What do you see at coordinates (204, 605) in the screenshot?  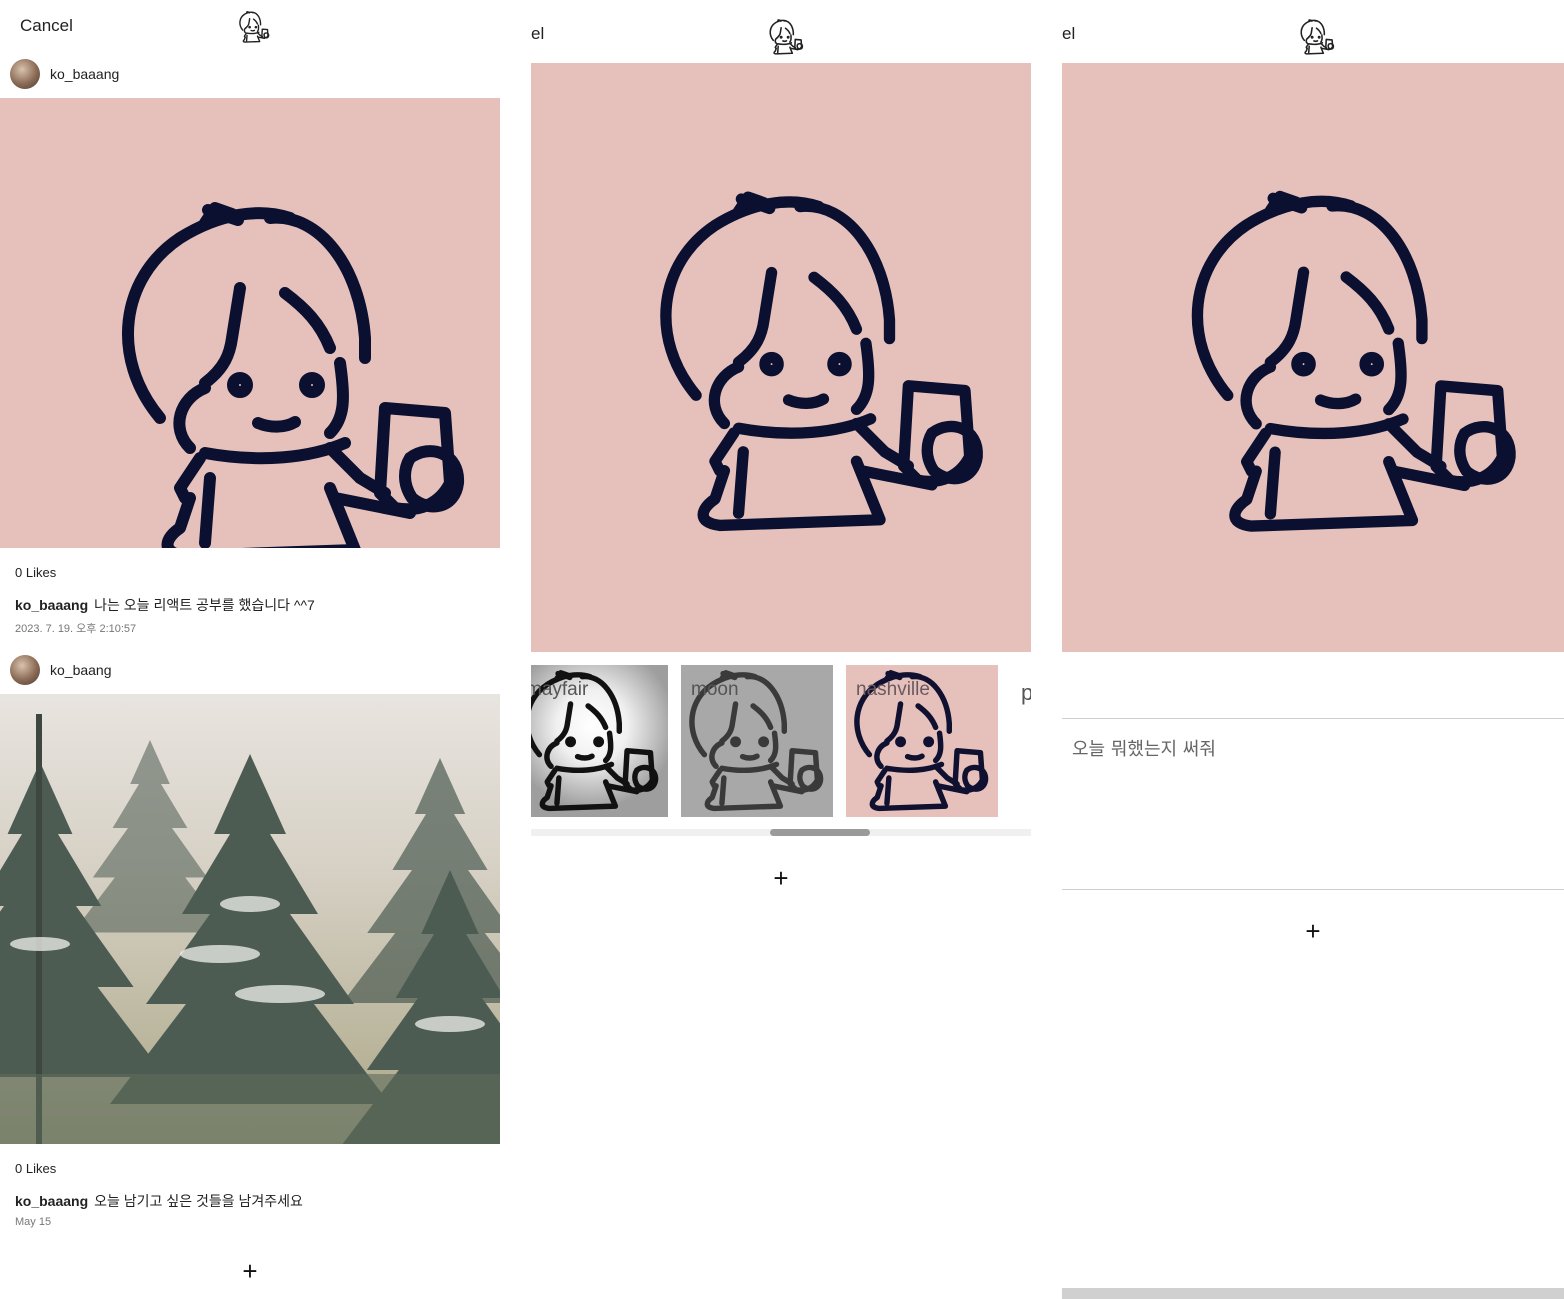 I see `caption-text: 나는 오늘 리액트 공부를 했습니다 ^^7` at bounding box center [204, 605].